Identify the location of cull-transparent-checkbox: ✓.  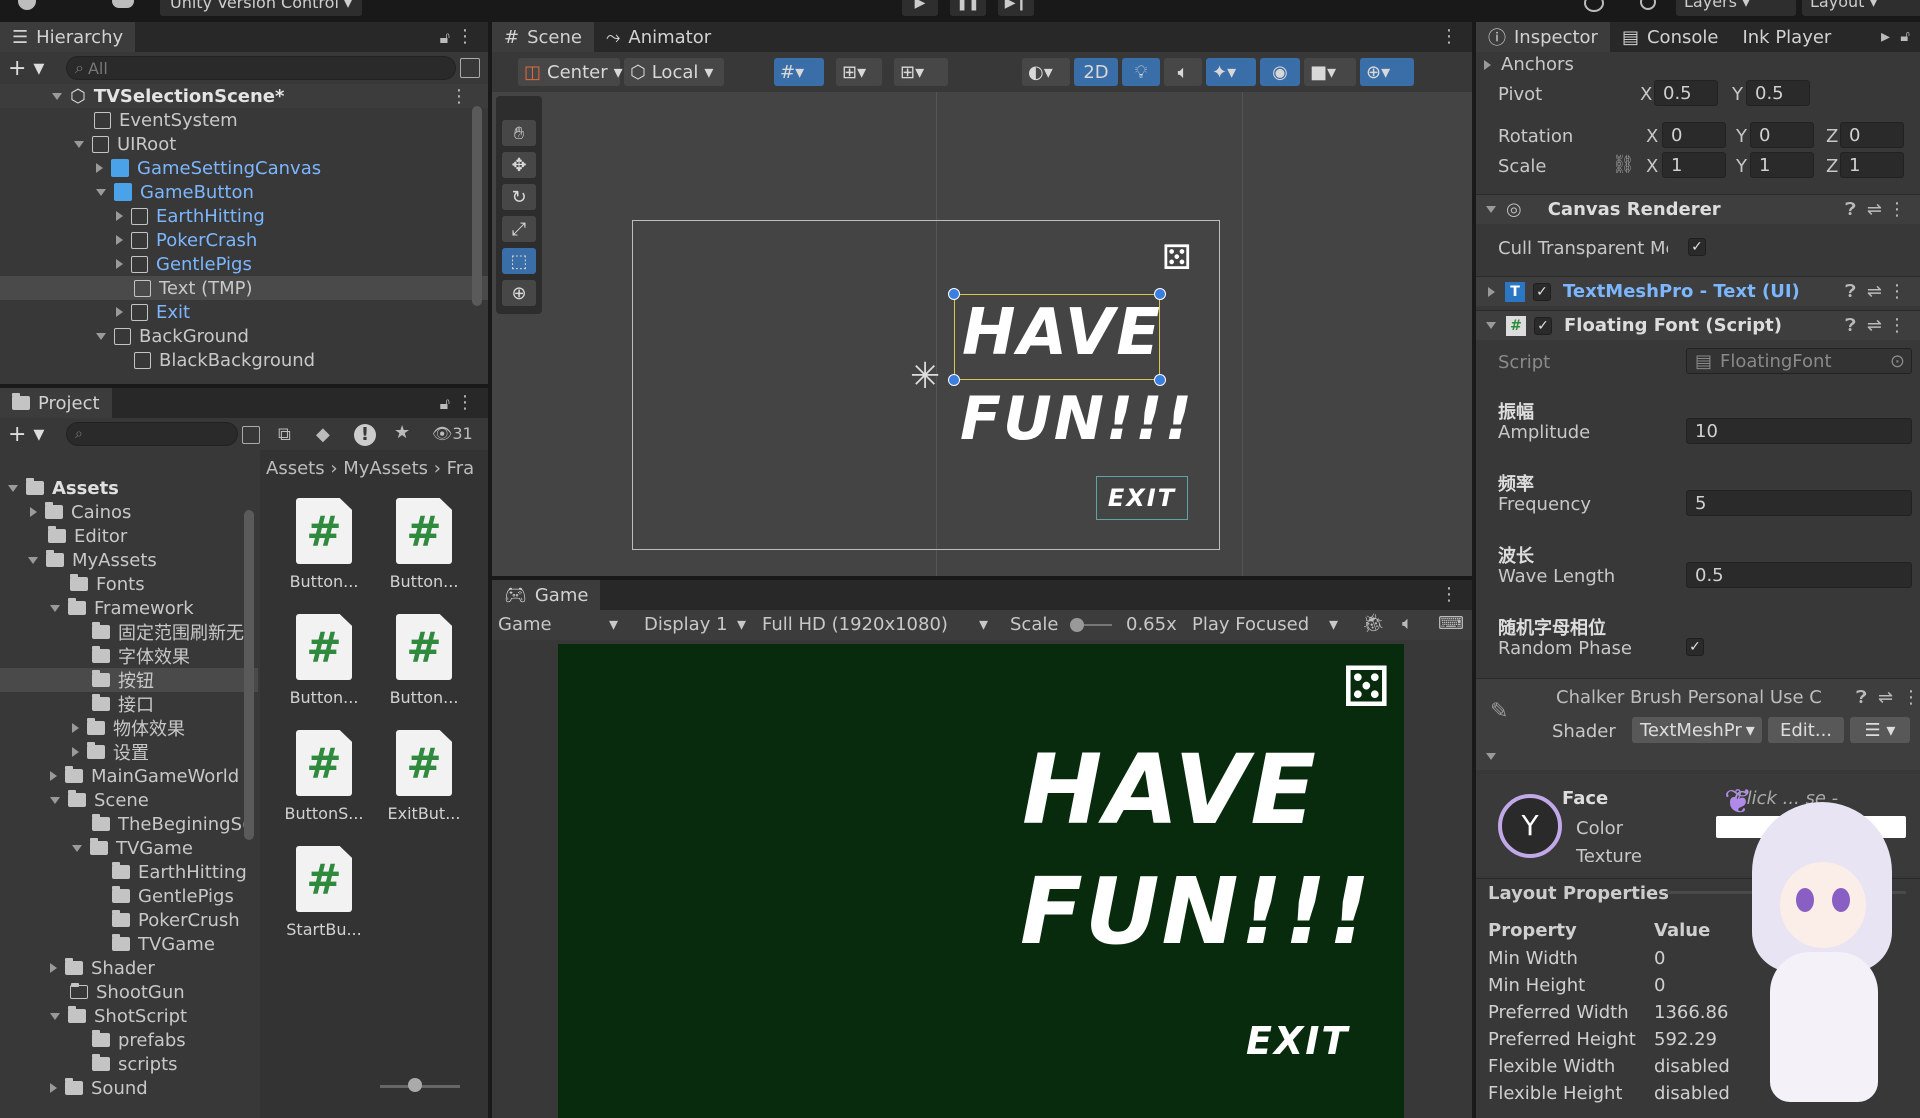
(1697, 247).